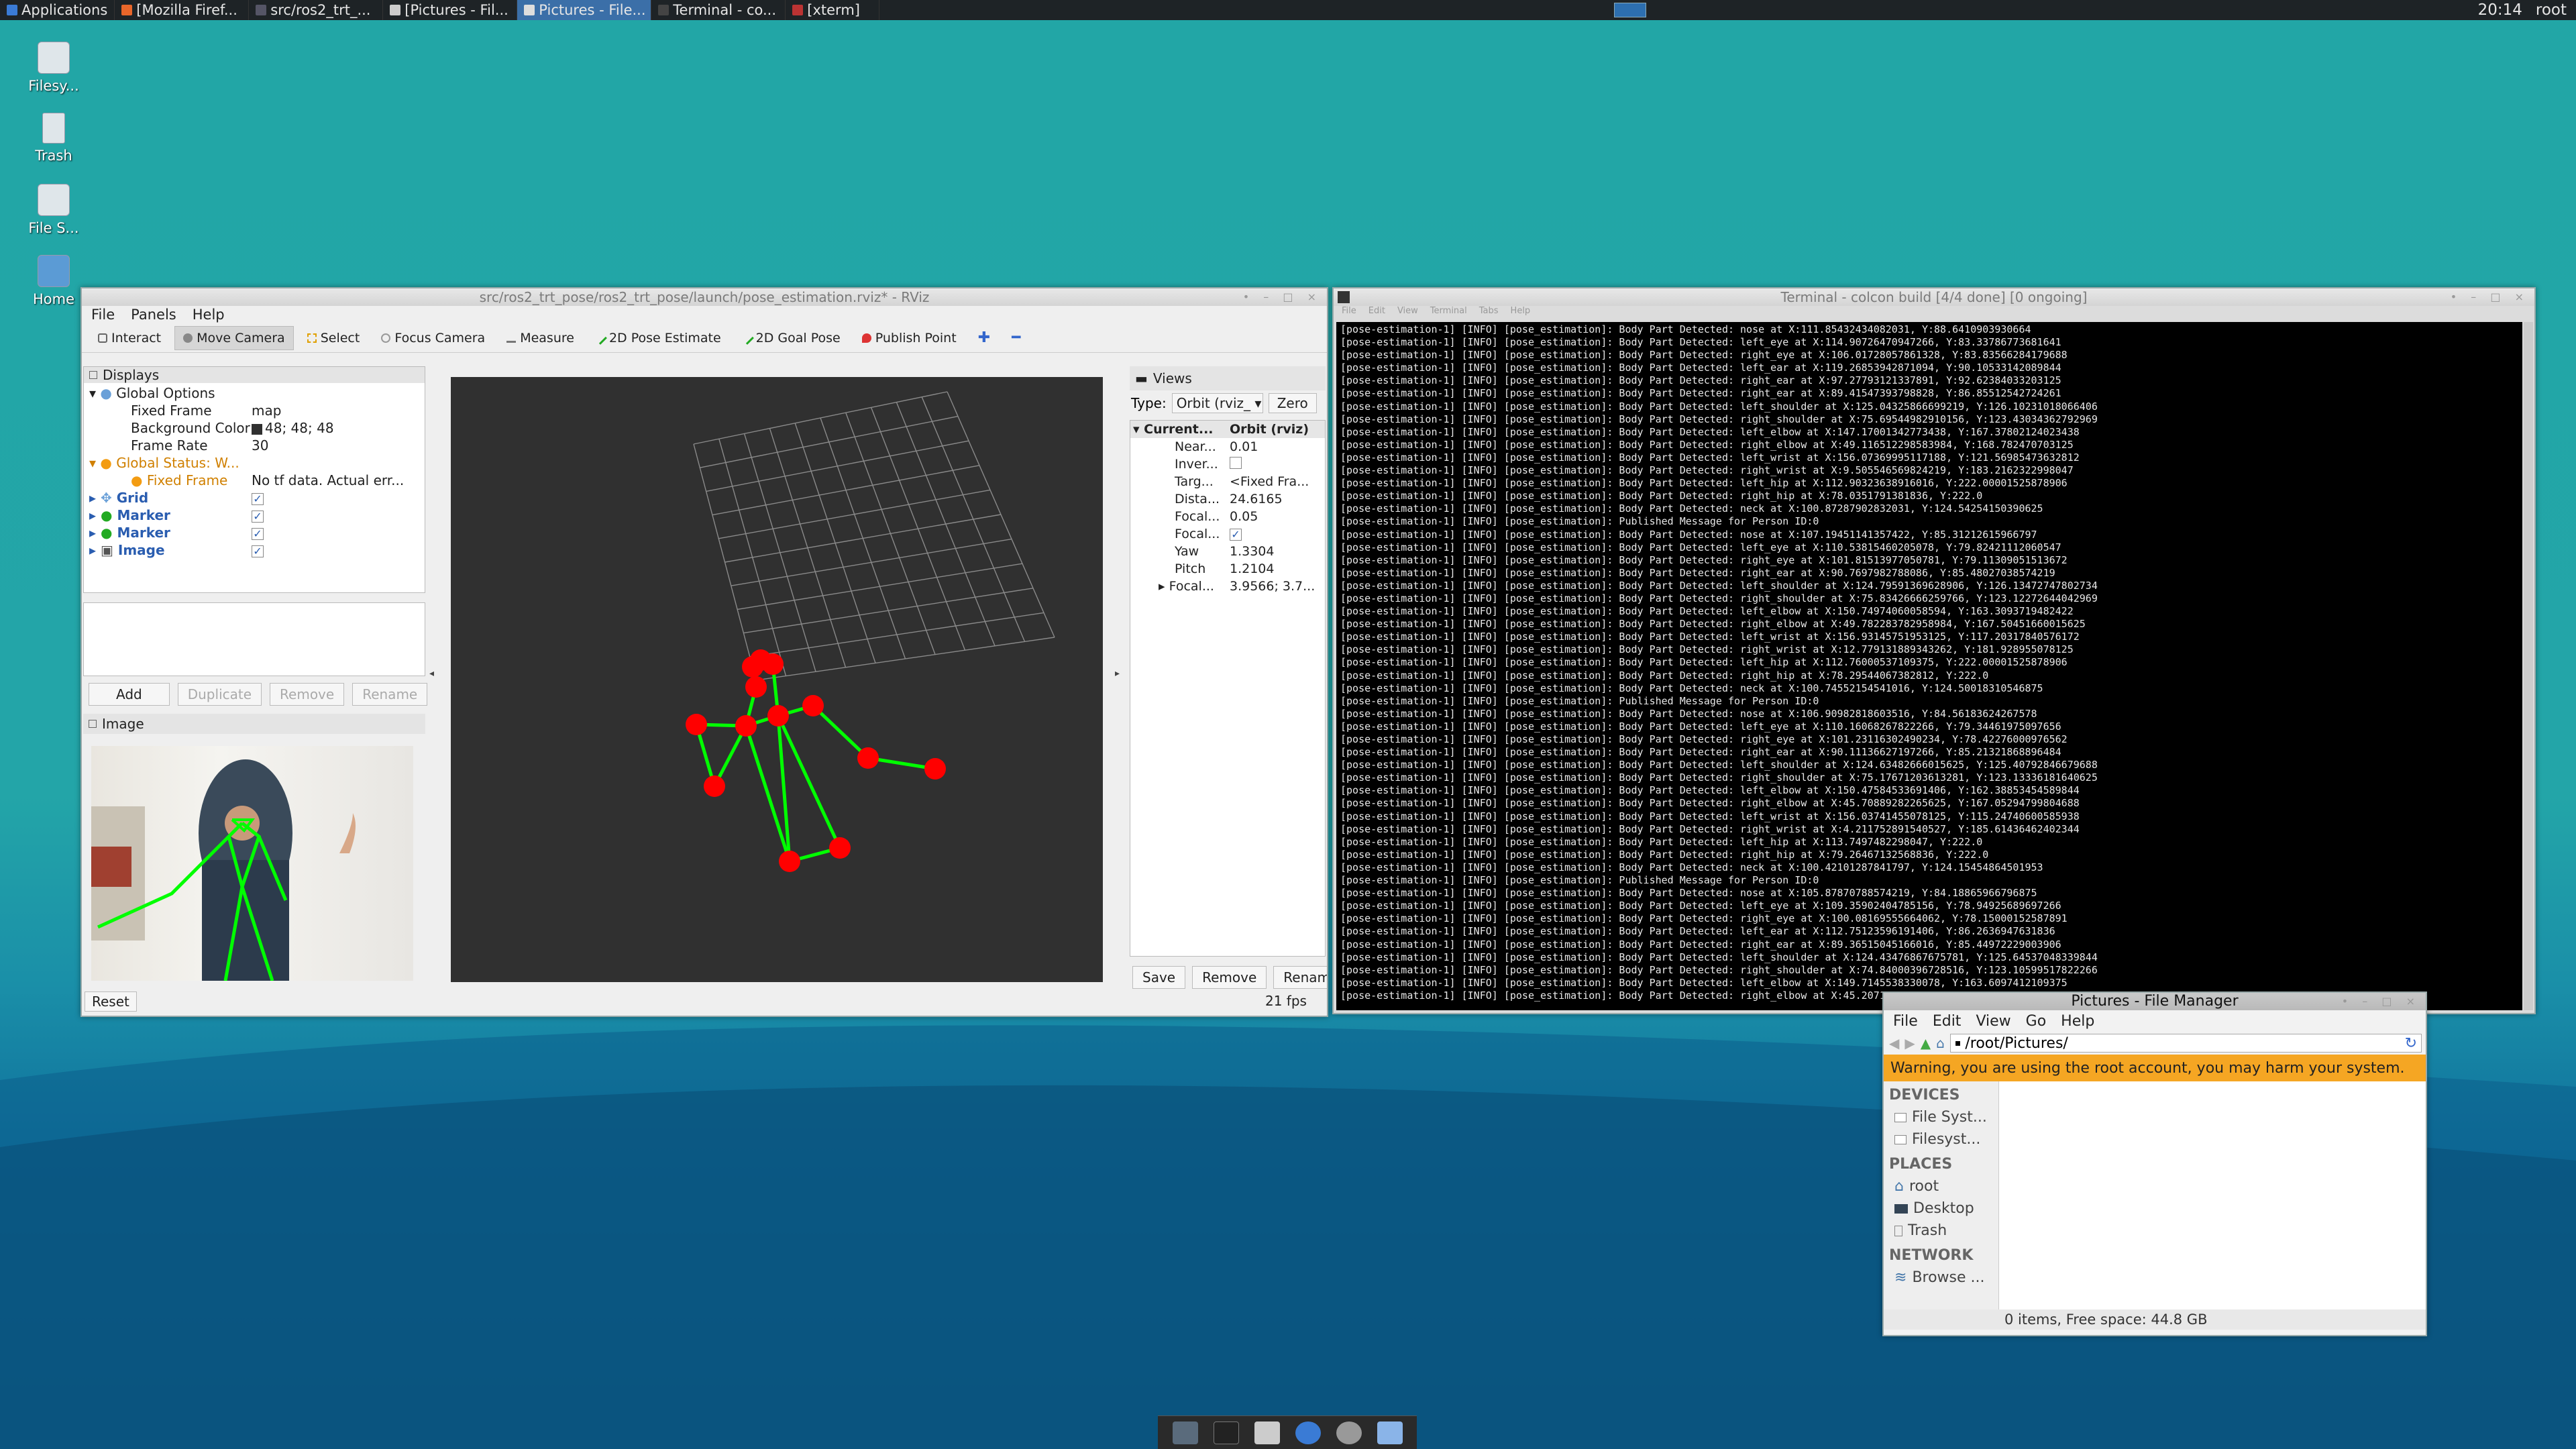 This screenshot has width=2576, height=1449. What do you see at coordinates (219, 694) in the screenshot?
I see `duplicate-display-button: Duplicate` at bounding box center [219, 694].